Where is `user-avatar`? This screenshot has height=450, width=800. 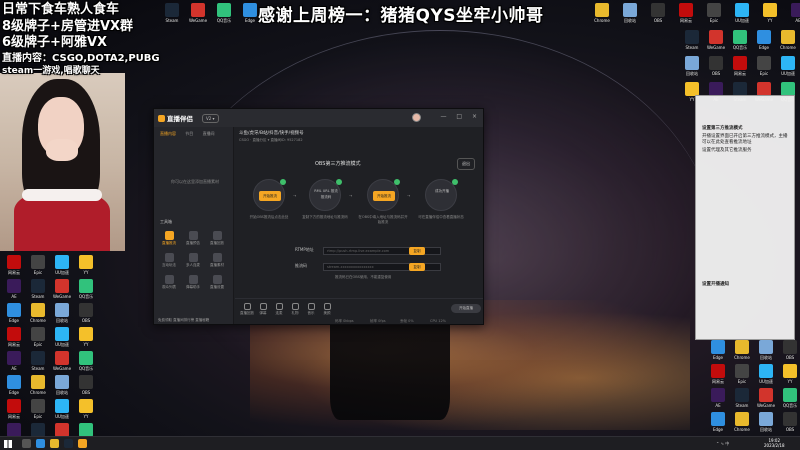 user-avatar is located at coordinates (416, 117).